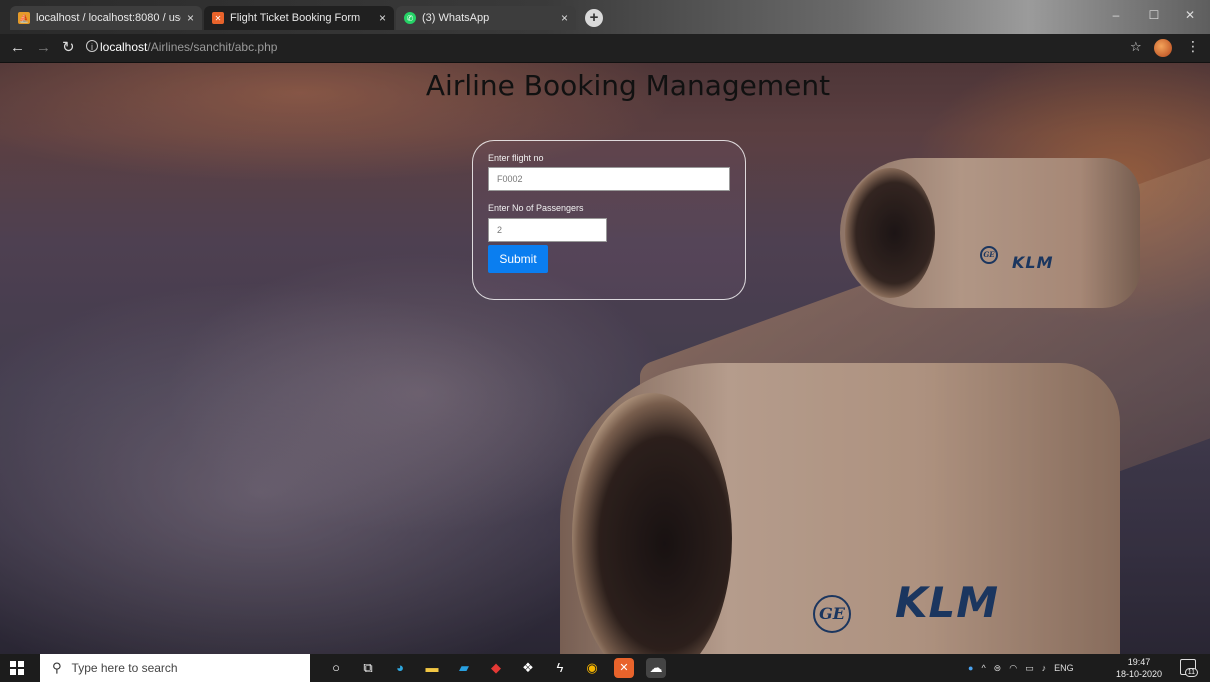 This screenshot has height=682, width=1210. I want to click on bookmark-star-icon: ☆, so click(1136, 47).